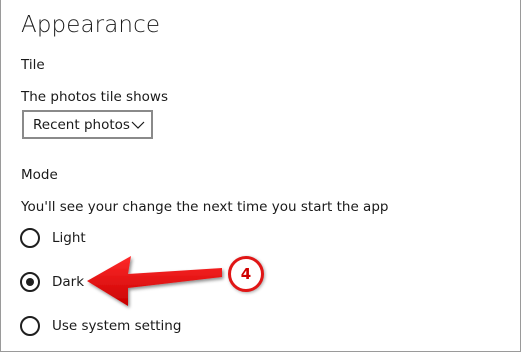  What do you see at coordinates (68, 282) in the screenshot?
I see `dark-label: Dark` at bounding box center [68, 282].